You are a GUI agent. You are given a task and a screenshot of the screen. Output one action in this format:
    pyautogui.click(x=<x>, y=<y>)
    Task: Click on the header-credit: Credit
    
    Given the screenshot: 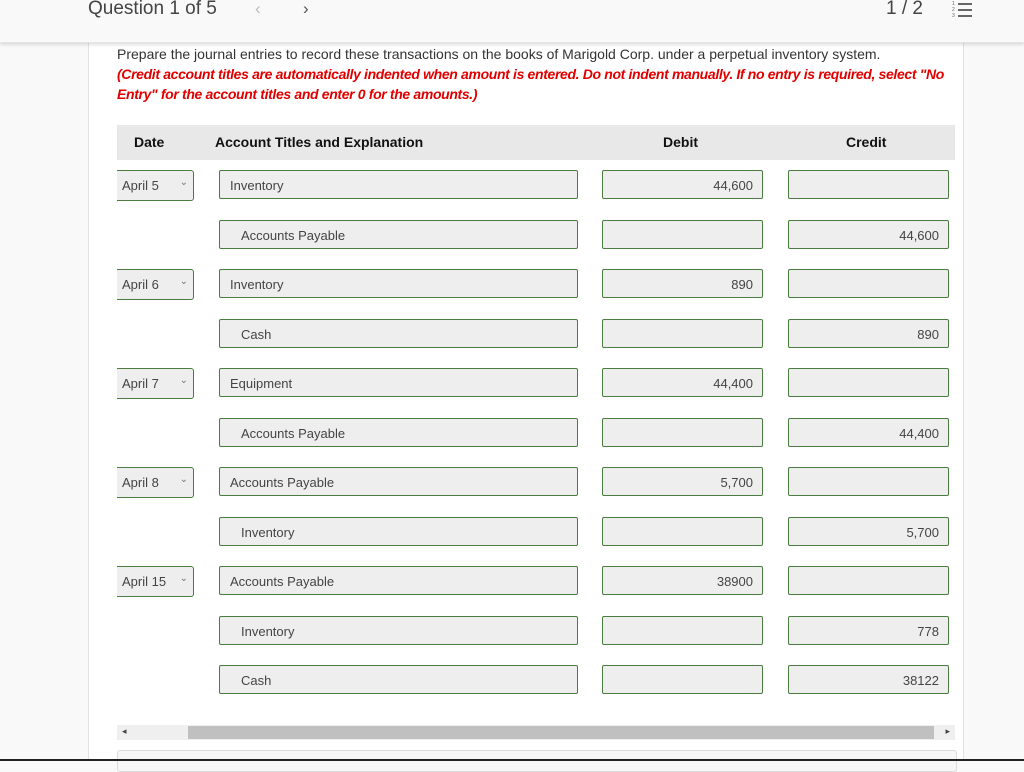 What is the action you would take?
    pyautogui.click(x=866, y=142)
    